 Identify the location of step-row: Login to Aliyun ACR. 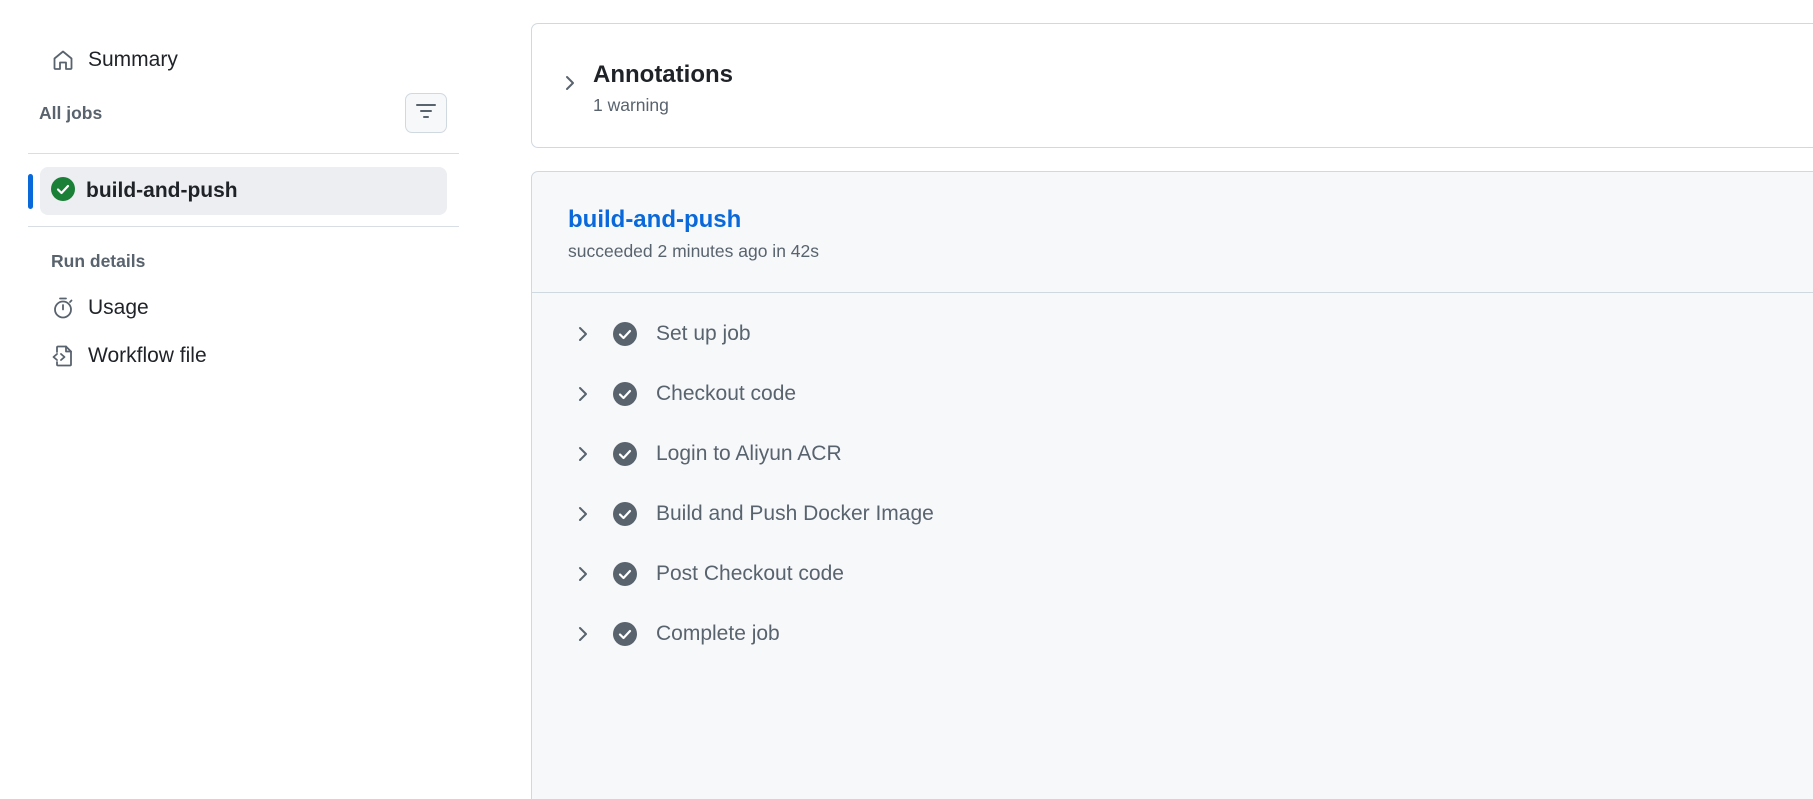
(1172, 454).